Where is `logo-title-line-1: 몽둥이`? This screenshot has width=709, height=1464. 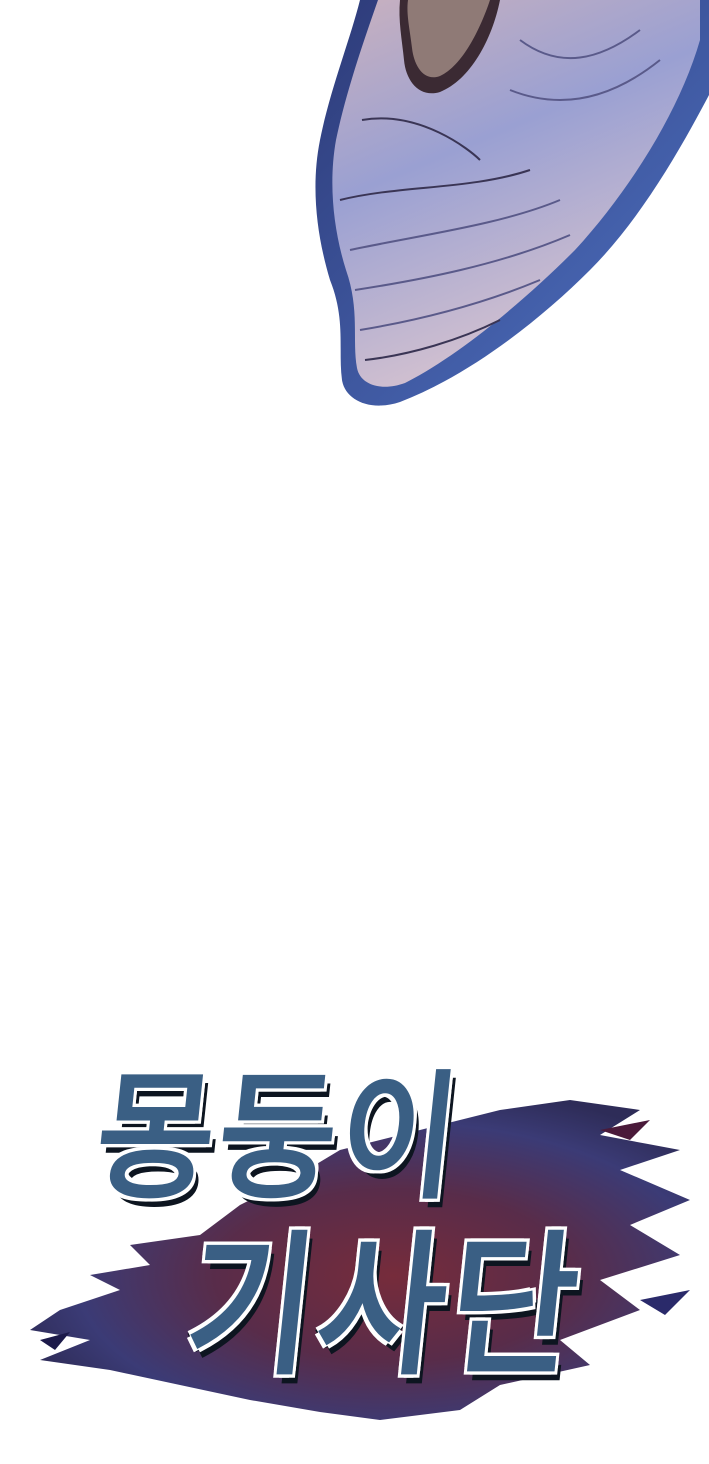 logo-title-line-1: 몽둥이 is located at coordinates (279, 1138).